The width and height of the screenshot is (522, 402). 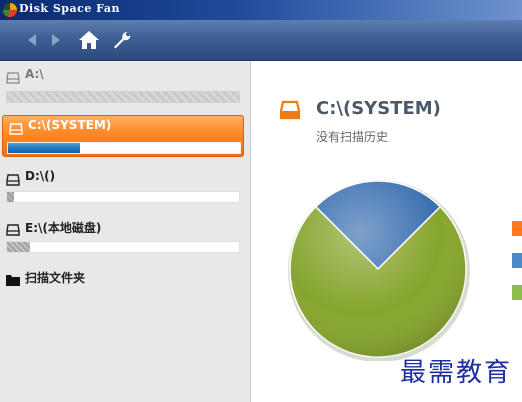 What do you see at coordinates (70, 125) in the screenshot?
I see `drive-label: C:\(SYSTEM)` at bounding box center [70, 125].